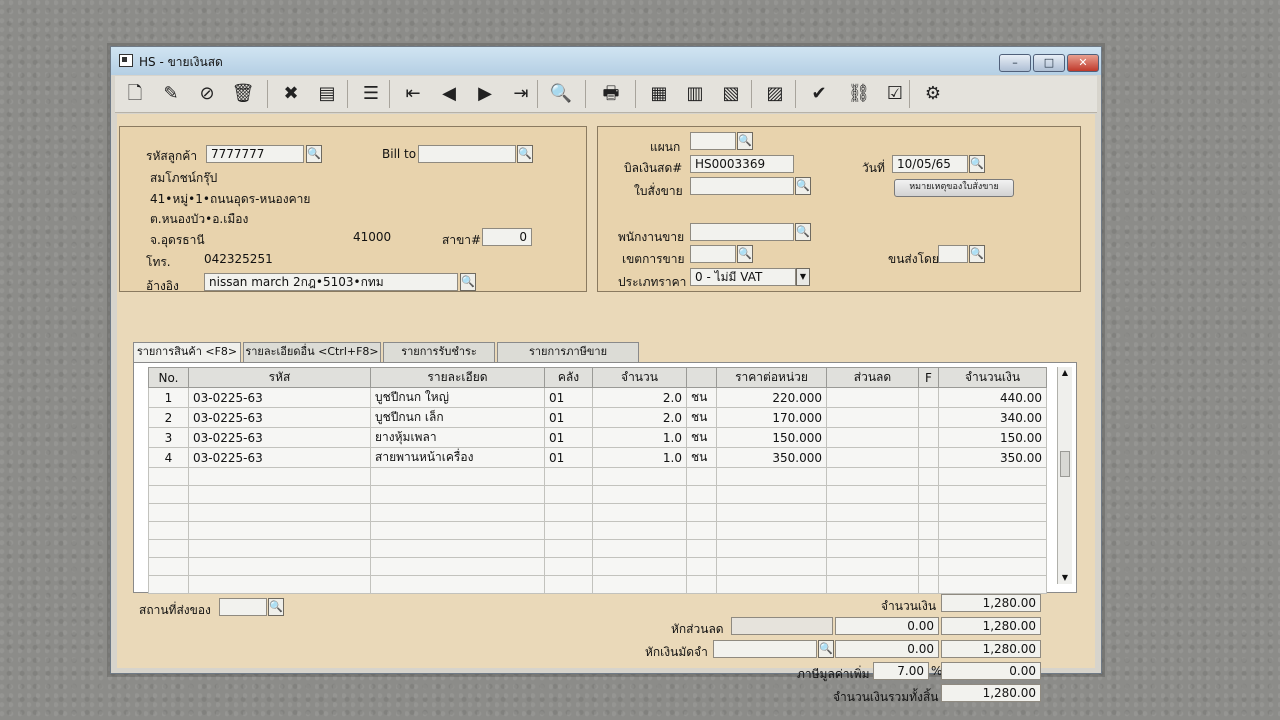 The width and height of the screenshot is (1280, 720). What do you see at coordinates (803, 232) in the screenshot?
I see `salesman-lookup-icon: 🔍` at bounding box center [803, 232].